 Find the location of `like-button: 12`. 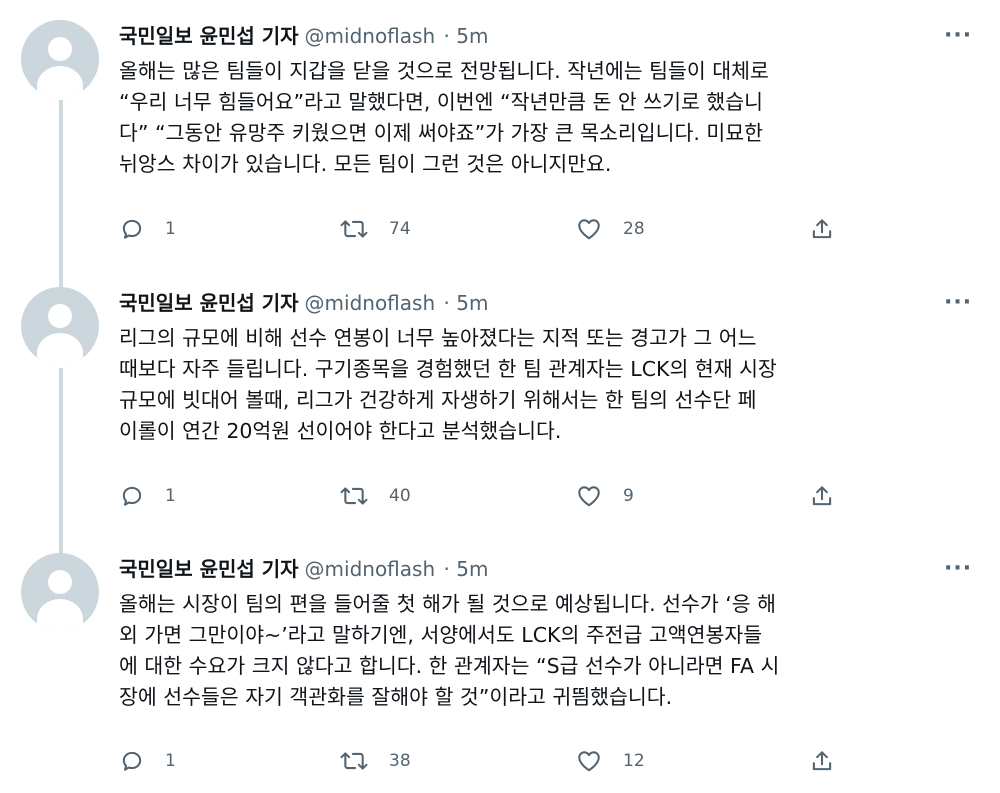

like-button: 12 is located at coordinates (610, 761).